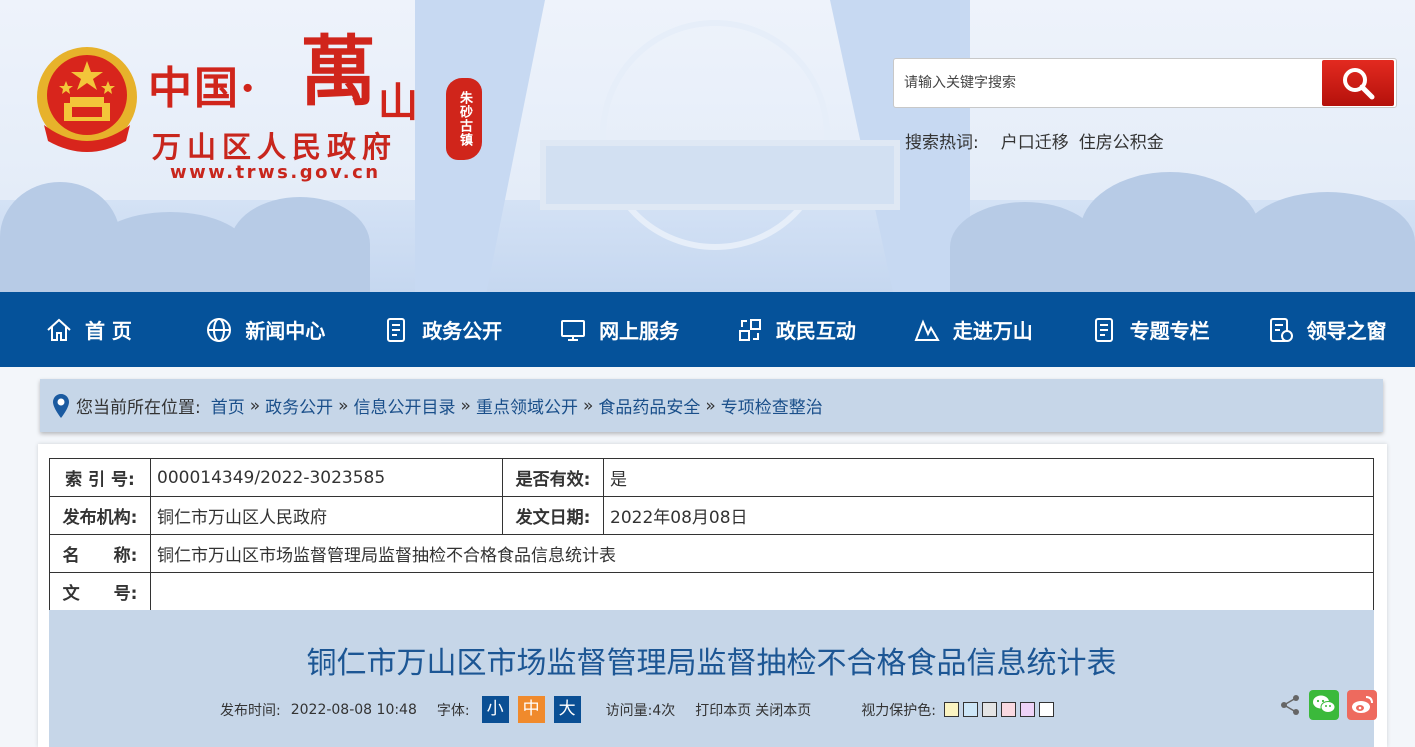 The height and width of the screenshot is (747, 1415). I want to click on breadcrumb-item-info-catalog: 信息公开目录, so click(405, 405).